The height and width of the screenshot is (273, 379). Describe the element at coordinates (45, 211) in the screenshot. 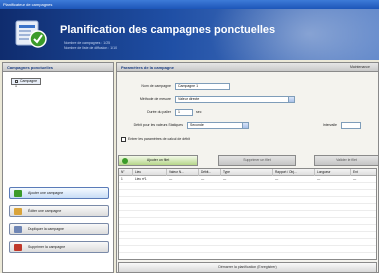

I see `edit-campaign-label: Éditer une campagne` at that location.